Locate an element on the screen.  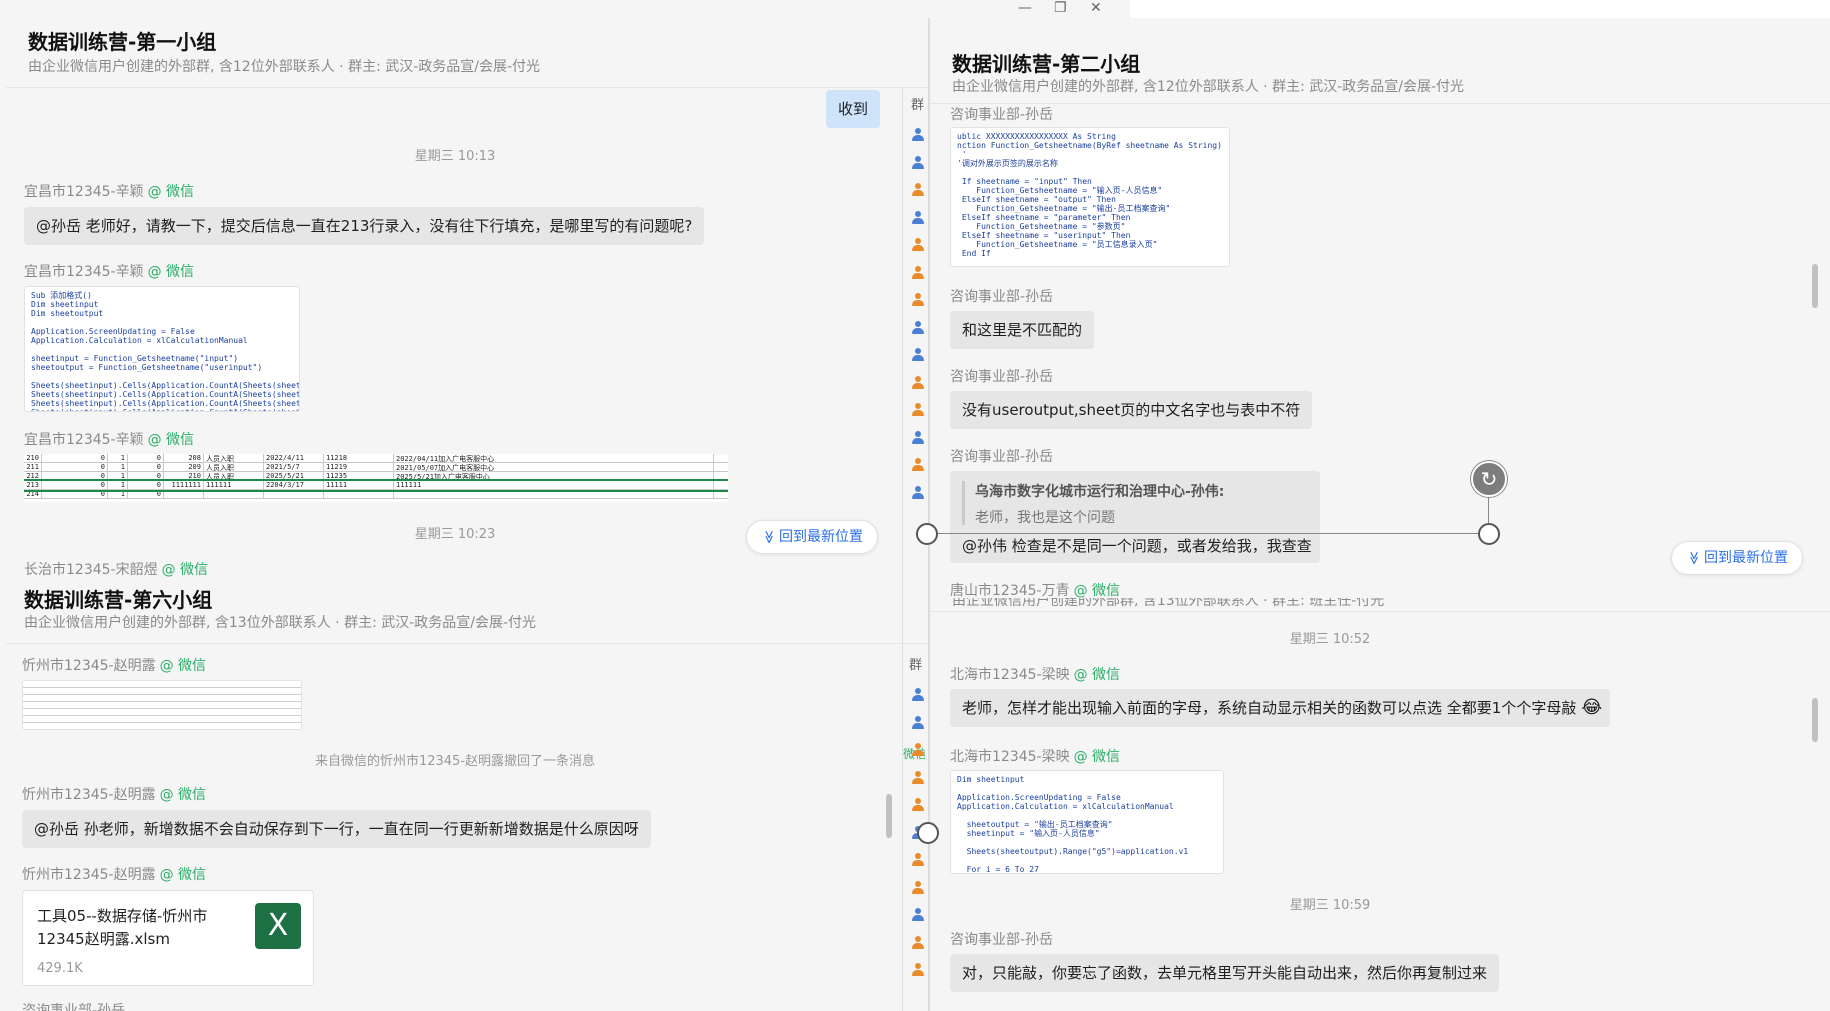
spreadsheet-cell: 2204/3/17 is located at coordinates (294, 485).